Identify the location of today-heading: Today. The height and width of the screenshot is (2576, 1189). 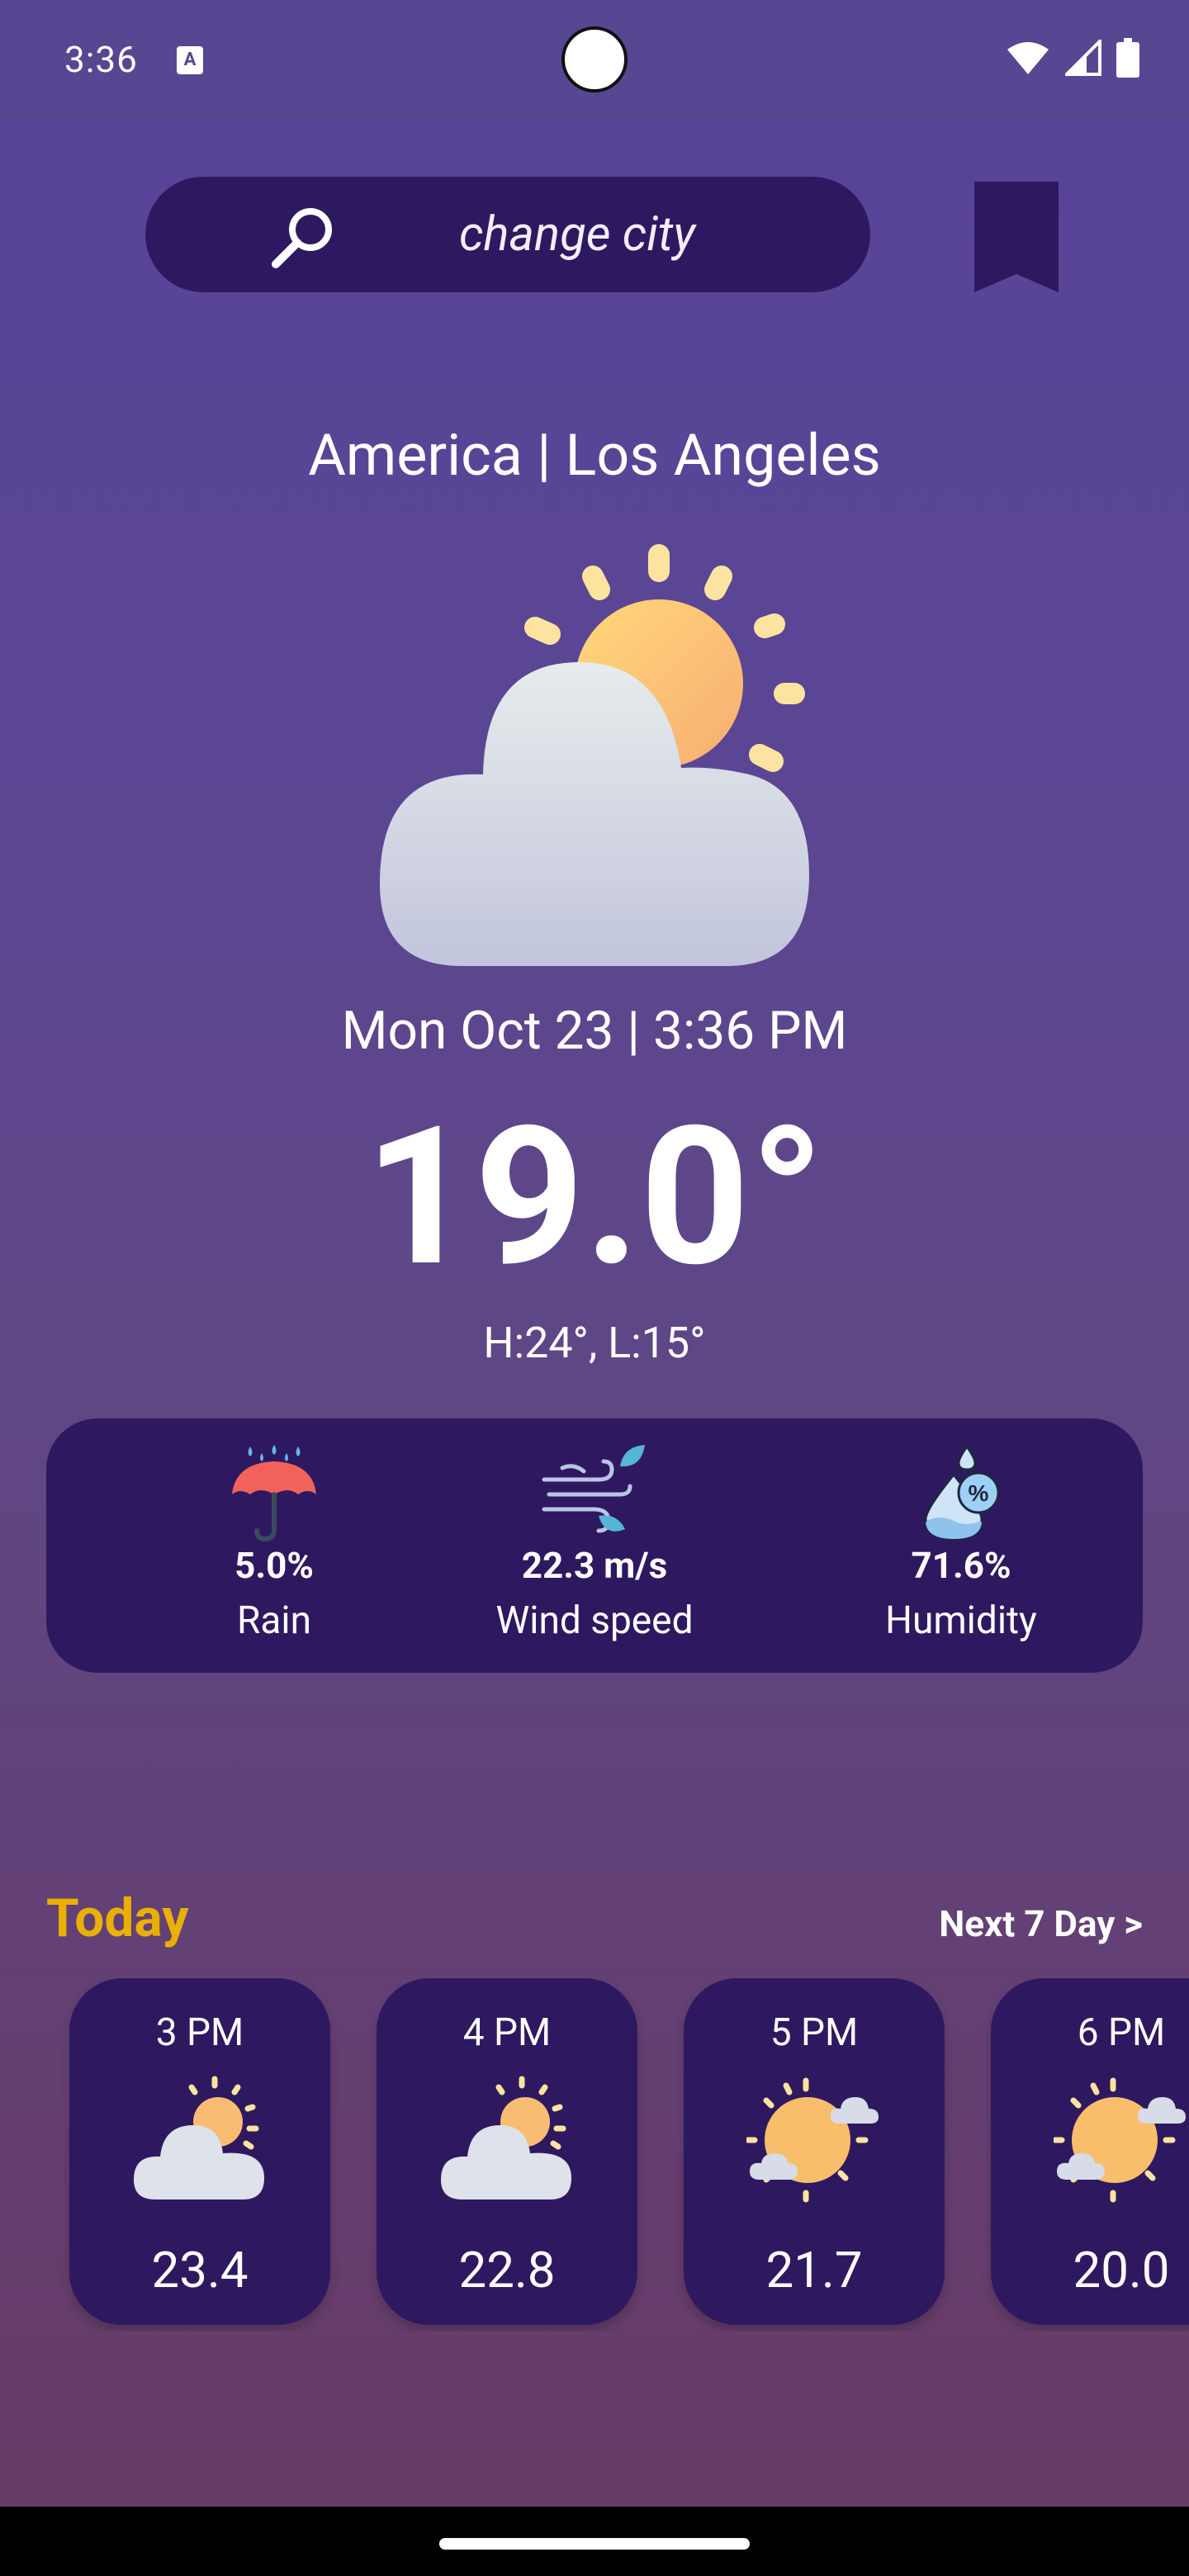
(117, 1918).